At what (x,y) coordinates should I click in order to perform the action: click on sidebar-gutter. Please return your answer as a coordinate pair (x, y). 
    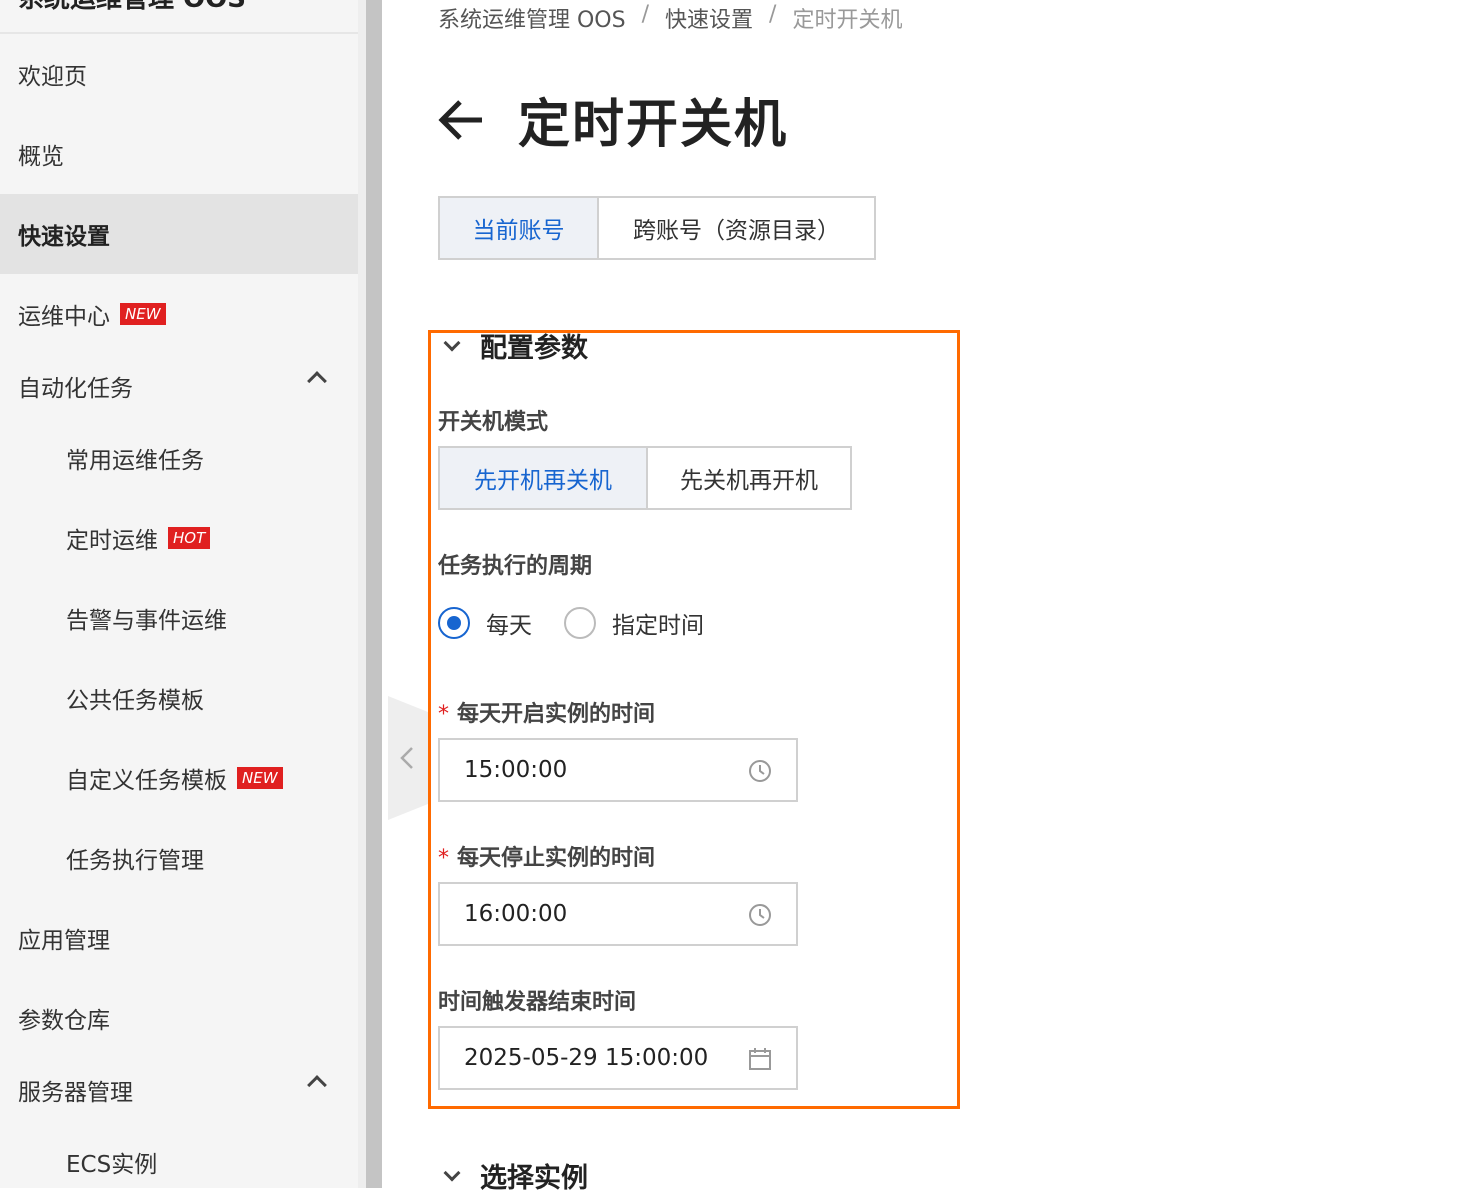
    Looking at the image, I should click on (362, 594).